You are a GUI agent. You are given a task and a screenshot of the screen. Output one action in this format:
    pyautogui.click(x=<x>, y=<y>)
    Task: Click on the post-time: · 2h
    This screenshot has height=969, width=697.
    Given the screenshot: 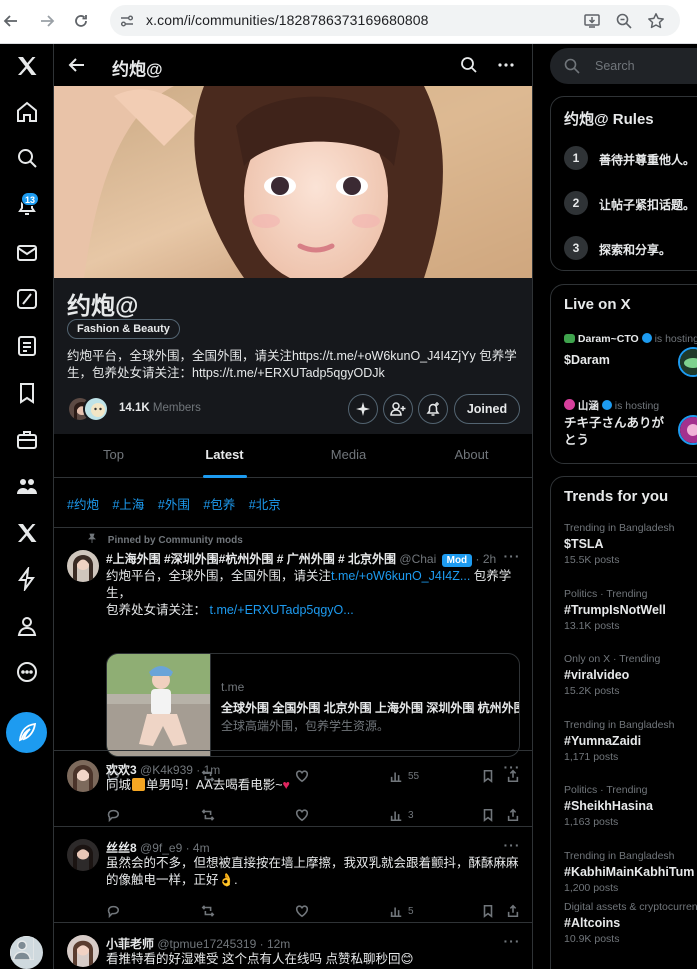 What is the action you would take?
    pyautogui.click(x=486, y=559)
    